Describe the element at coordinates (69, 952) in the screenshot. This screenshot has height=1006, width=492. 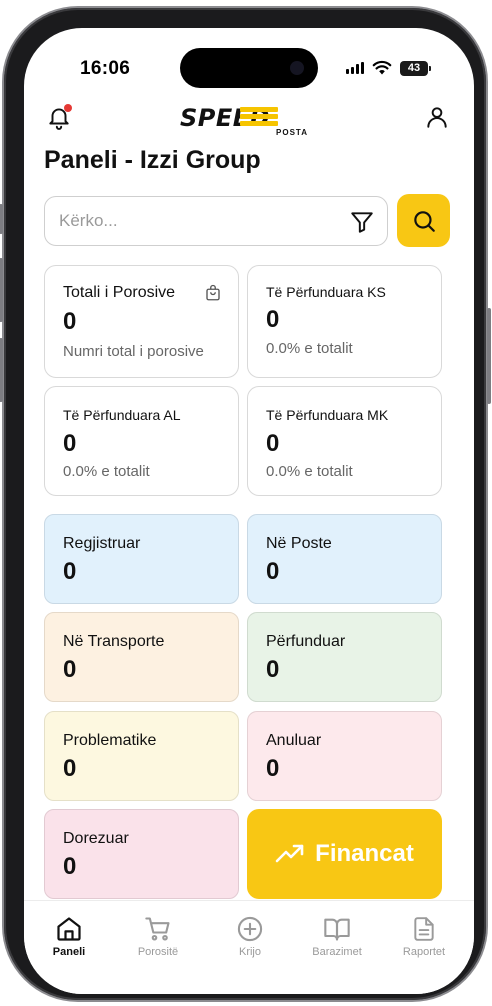
I see `nav-label: Paneli` at that location.